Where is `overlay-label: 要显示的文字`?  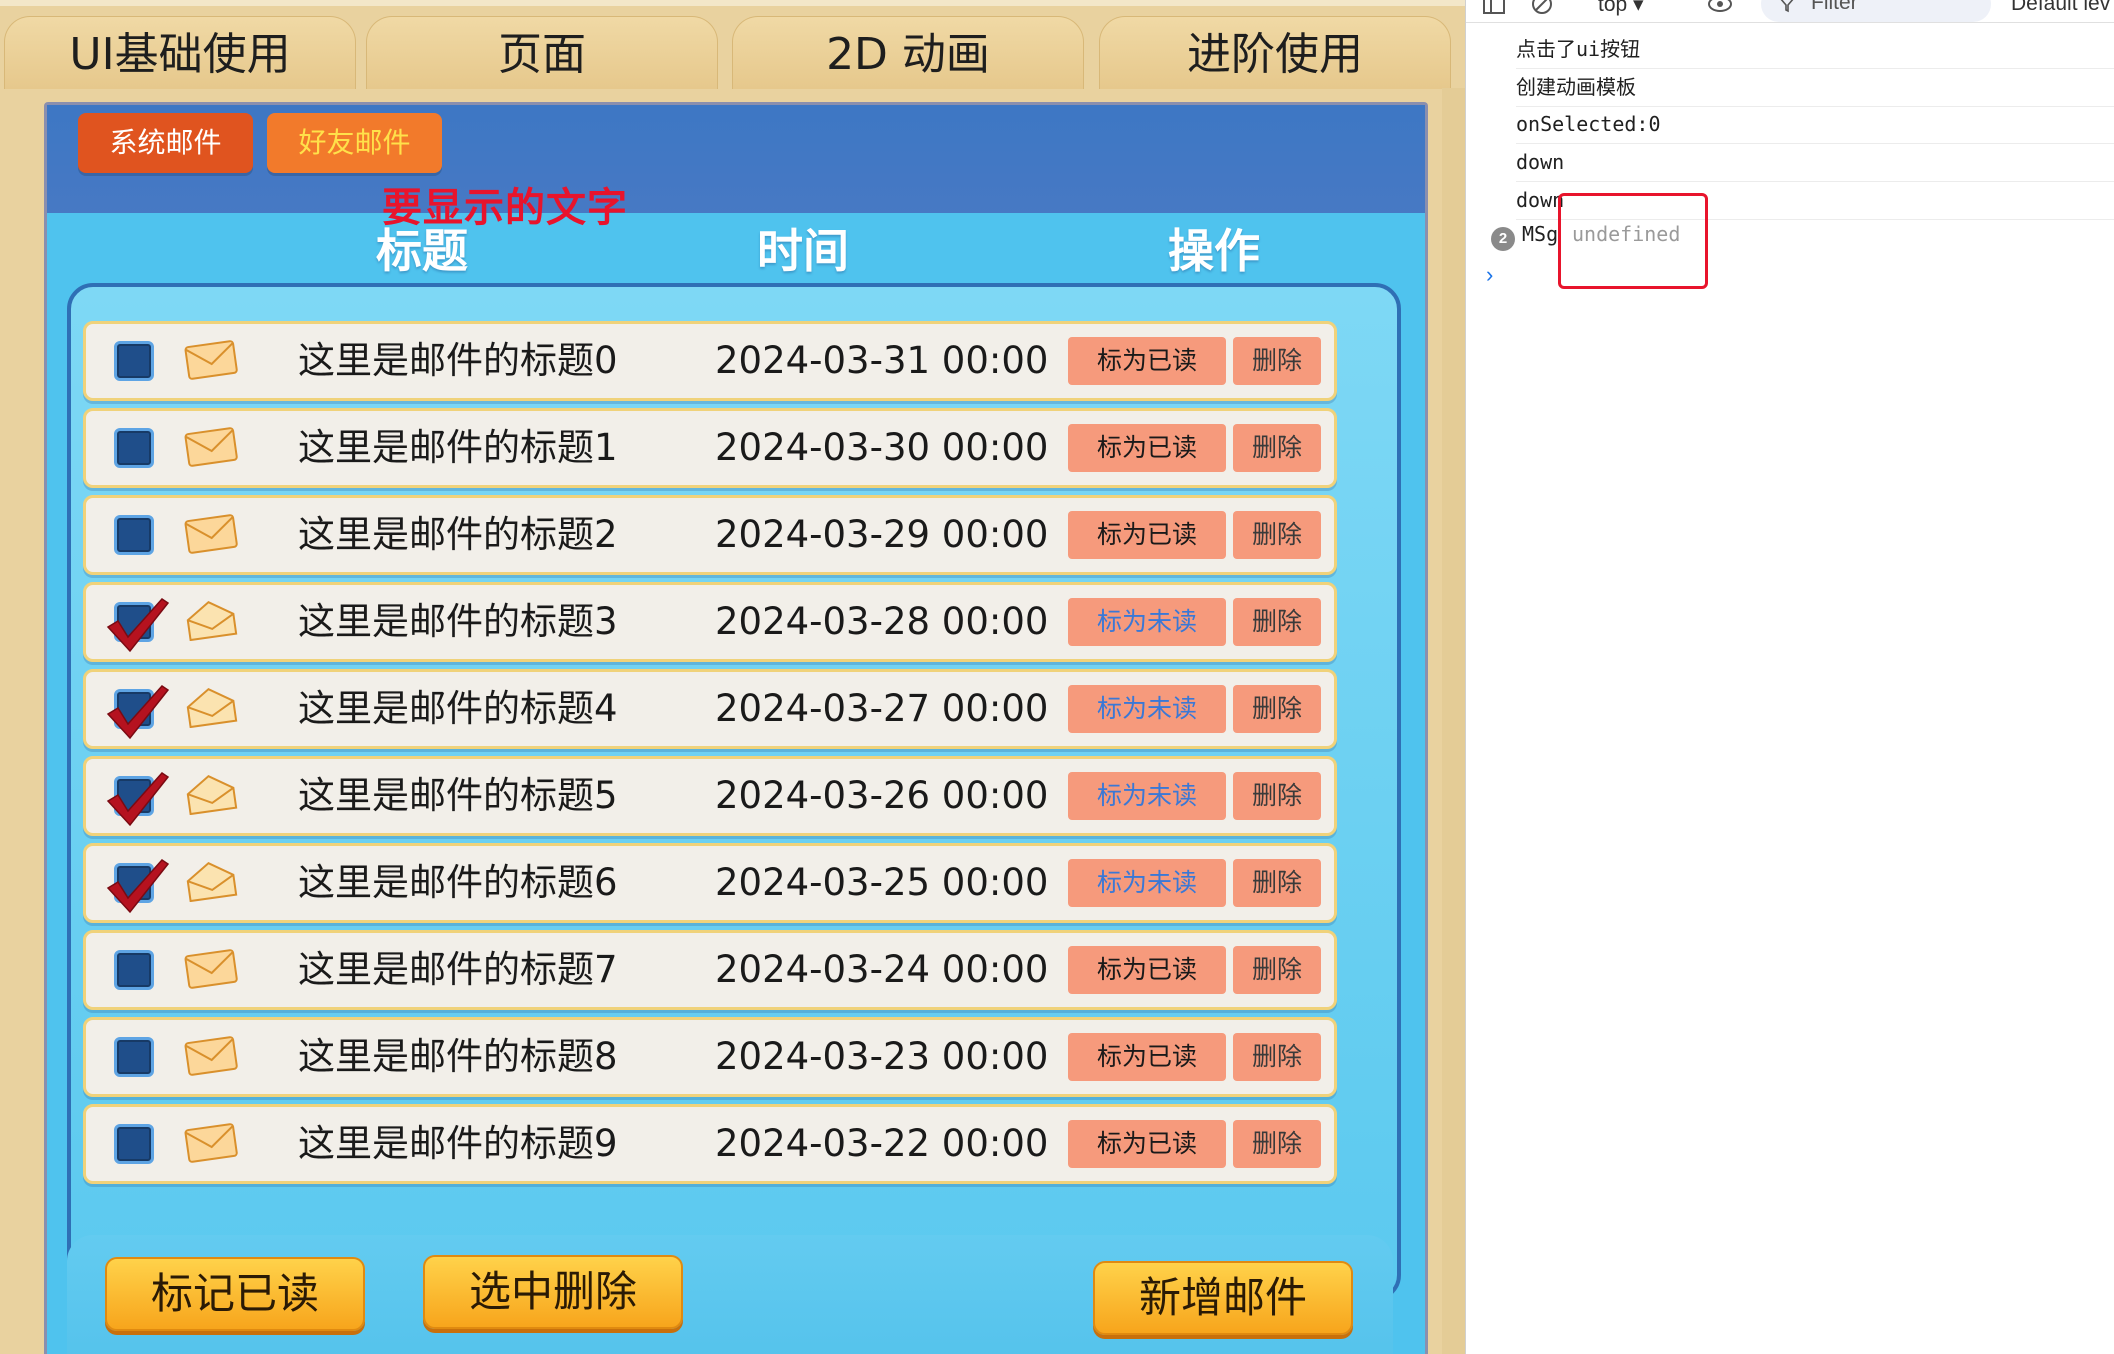
overlay-label: 要显示的文字 is located at coordinates (505, 208).